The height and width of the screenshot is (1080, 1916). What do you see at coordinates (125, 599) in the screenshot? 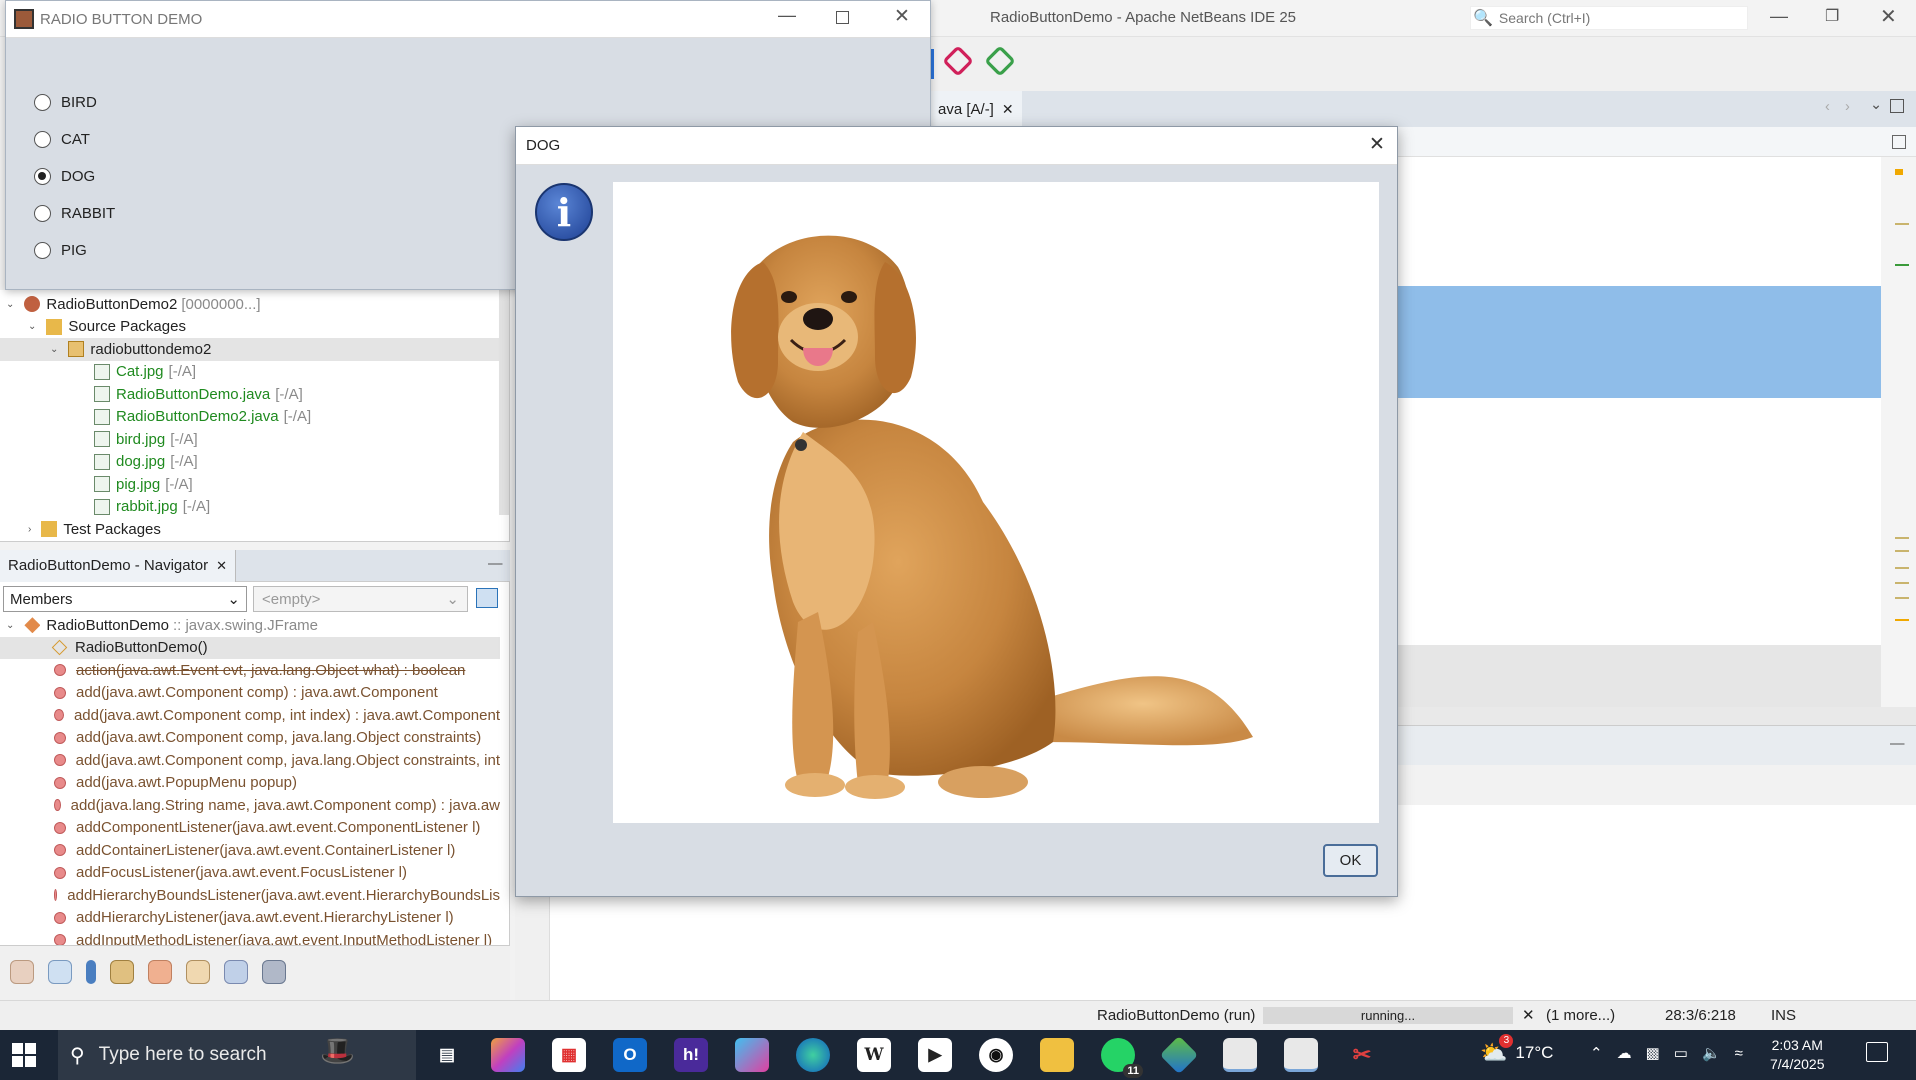
I see `members-select: Members ⌄` at bounding box center [125, 599].